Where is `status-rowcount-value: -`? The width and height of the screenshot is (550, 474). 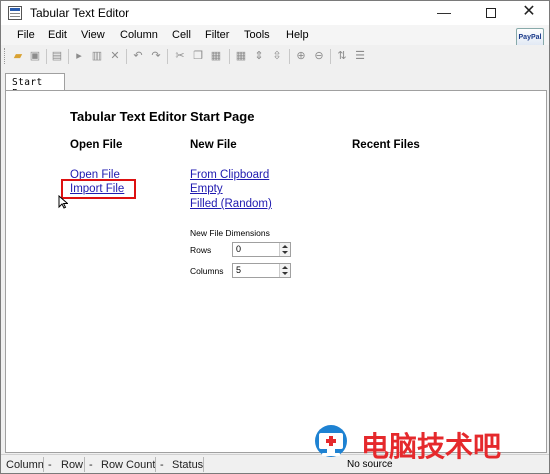
status-rowcount-value: - is located at coordinates (162, 465).